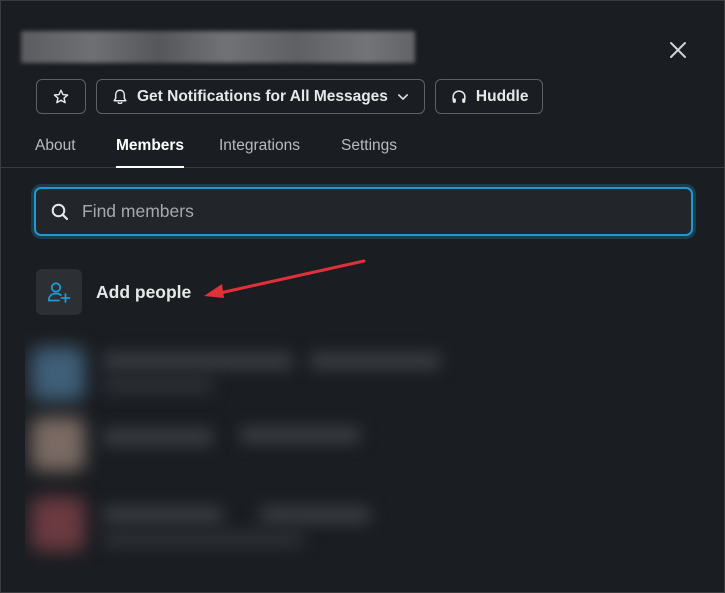  I want to click on tab-bar: About Members Integrations Settings, so click(362, 147).